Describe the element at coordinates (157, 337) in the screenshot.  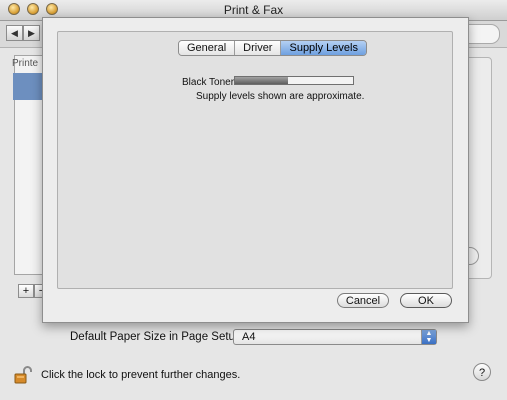
I see `paper-size-label: Default Paper Size in Page Setup:` at that location.